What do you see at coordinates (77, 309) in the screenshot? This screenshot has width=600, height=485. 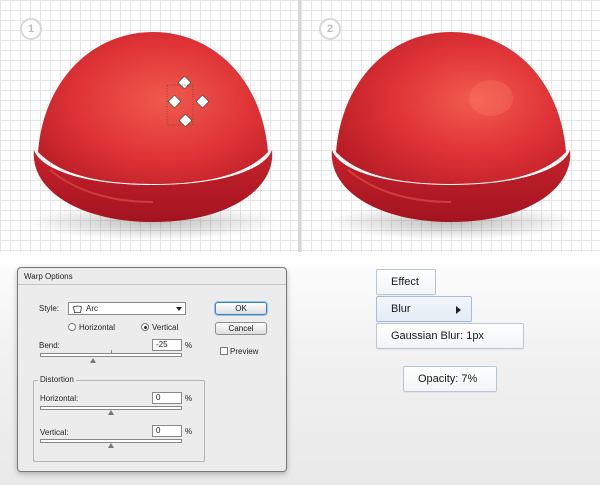 I see `arc-style-icon` at bounding box center [77, 309].